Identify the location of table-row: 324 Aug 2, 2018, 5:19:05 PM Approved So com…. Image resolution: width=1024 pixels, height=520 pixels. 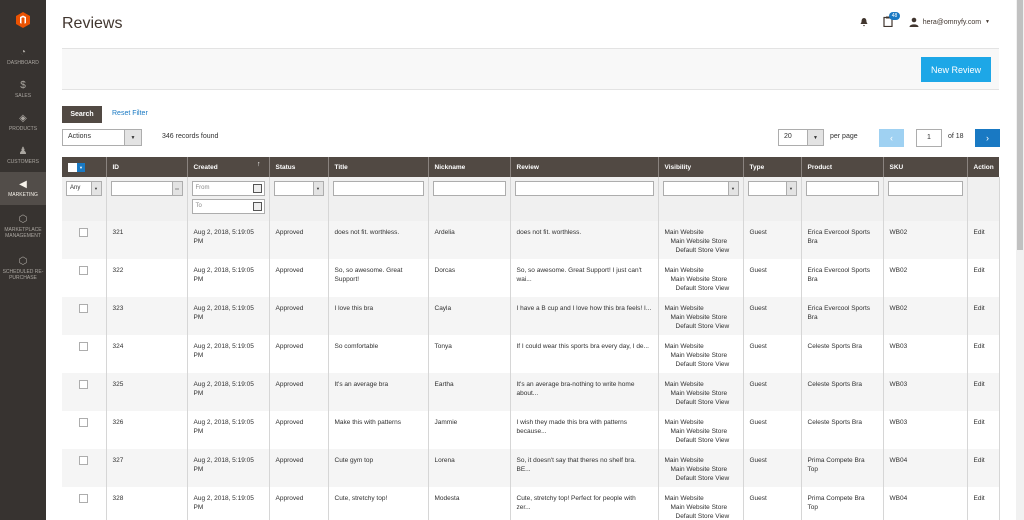
(531, 354).